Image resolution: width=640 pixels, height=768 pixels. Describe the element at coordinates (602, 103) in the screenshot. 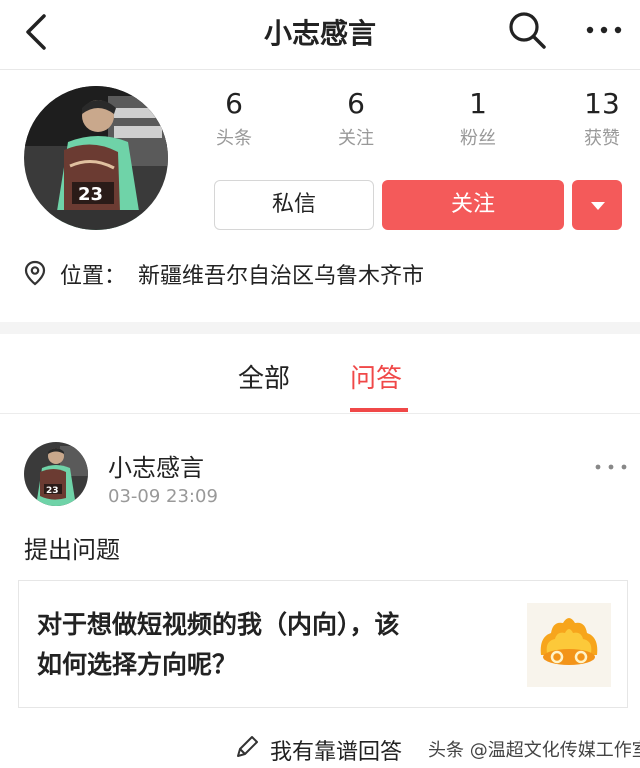

I see `stat-value: 13` at that location.